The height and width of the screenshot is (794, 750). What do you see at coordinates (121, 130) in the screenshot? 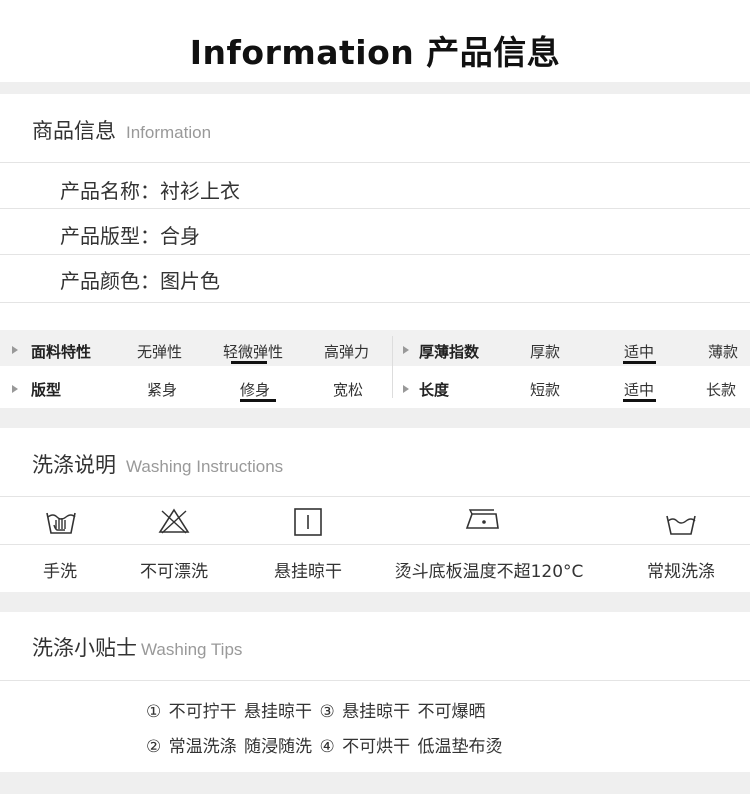
I see `product-info-heading: 商品信息 Information` at bounding box center [121, 130].